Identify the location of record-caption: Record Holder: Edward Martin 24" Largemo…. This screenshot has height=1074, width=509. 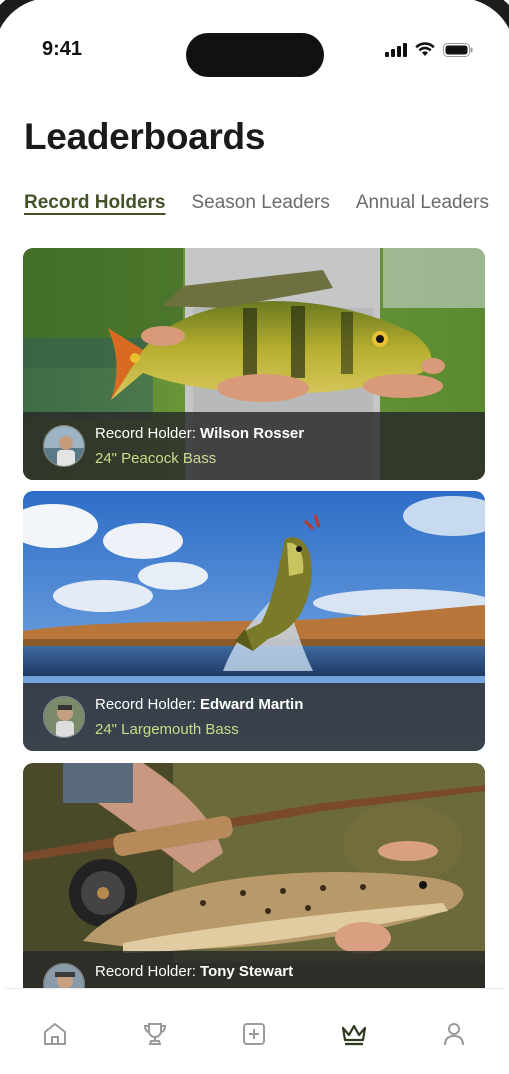
(254, 717).